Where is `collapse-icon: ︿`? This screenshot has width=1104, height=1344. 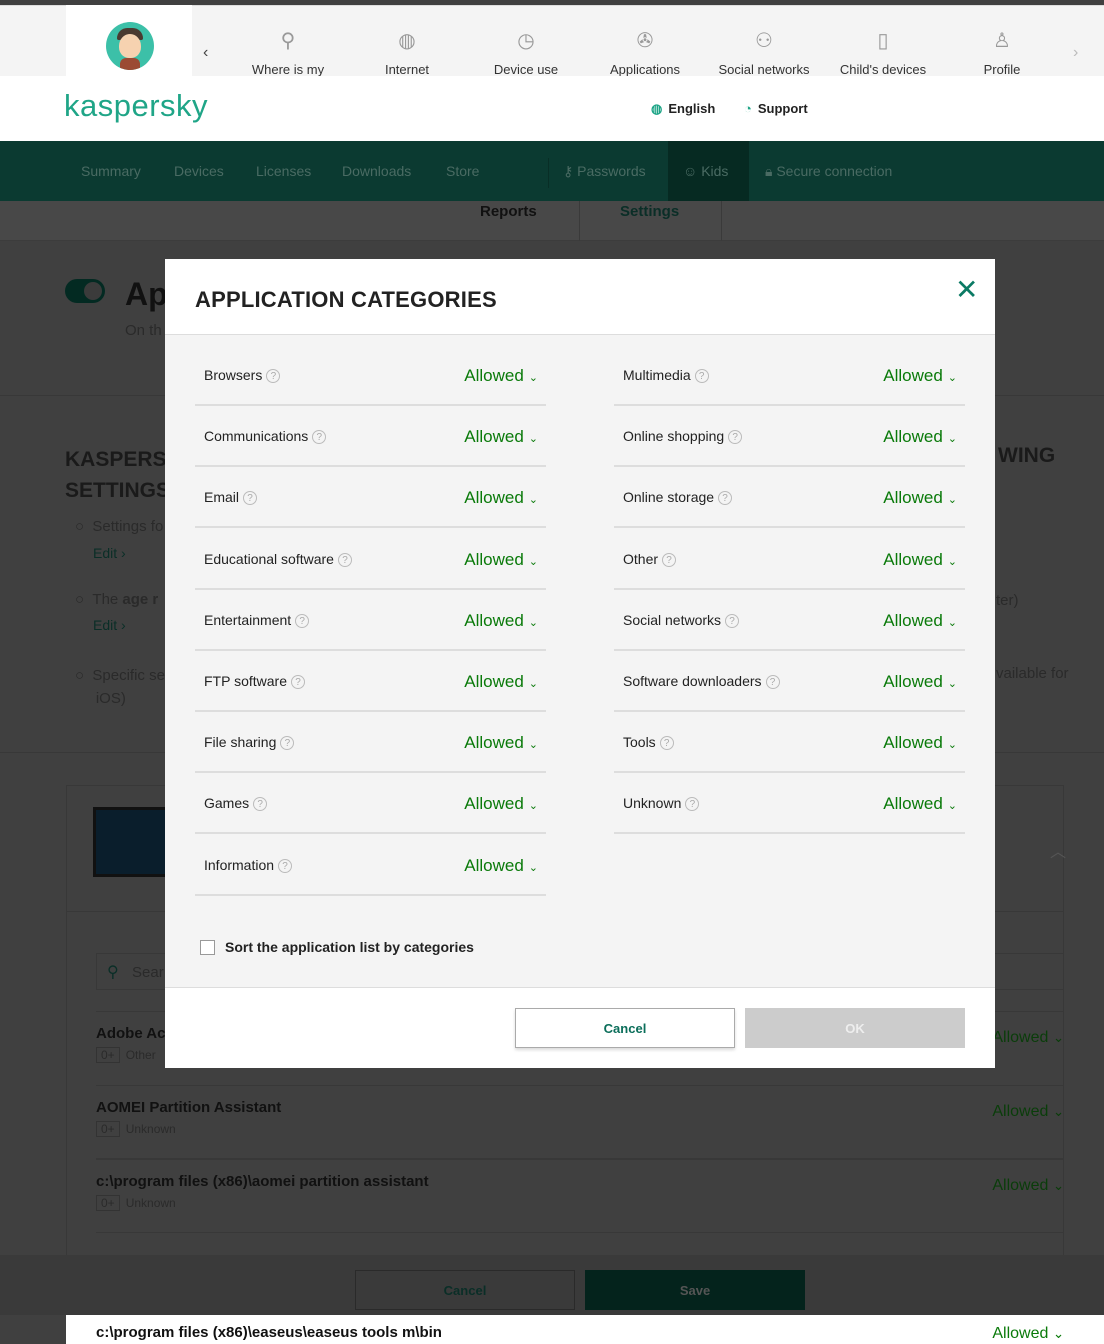 collapse-icon: ︿ is located at coordinates (1058, 850).